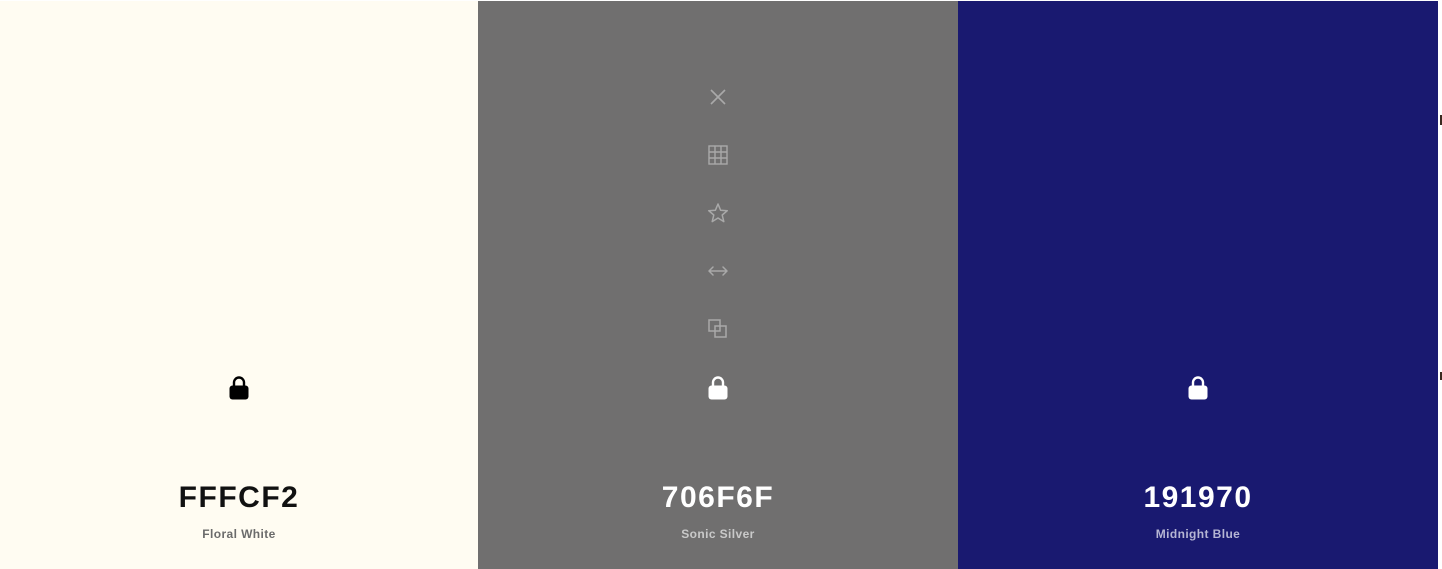  I want to click on close-icon, so click(718, 97).